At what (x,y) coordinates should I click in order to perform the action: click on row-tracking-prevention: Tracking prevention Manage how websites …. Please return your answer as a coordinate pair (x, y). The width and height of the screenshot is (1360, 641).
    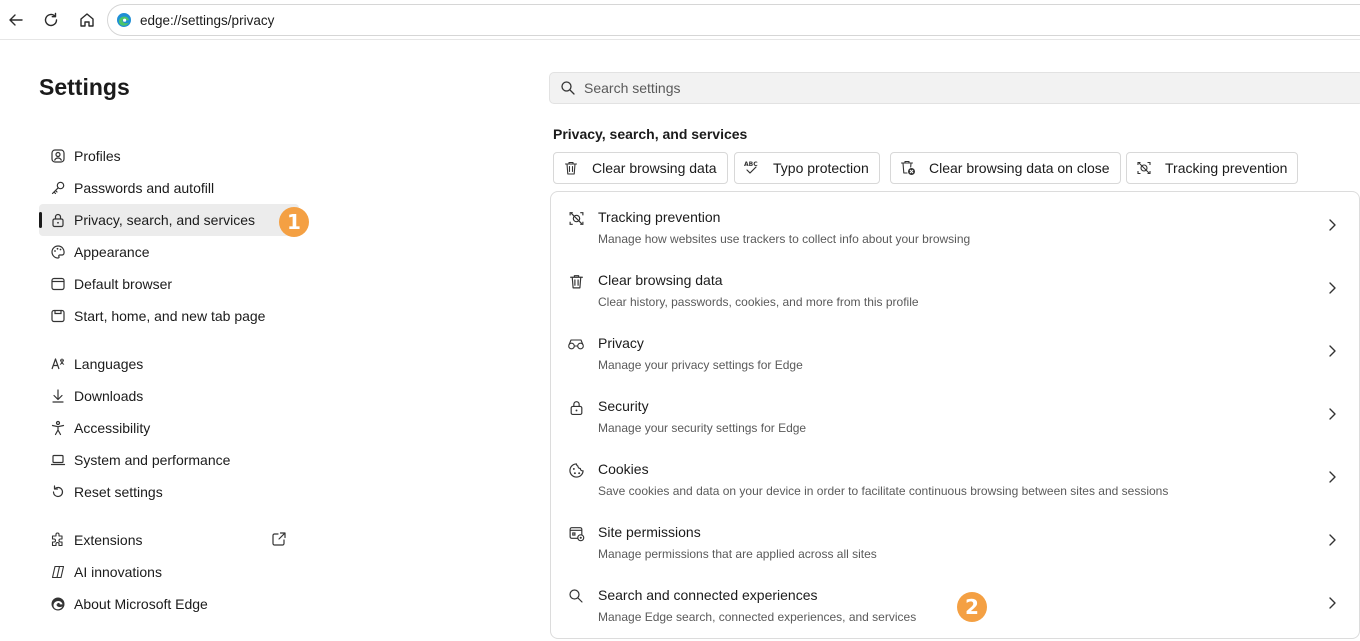
    Looking at the image, I should click on (955, 223).